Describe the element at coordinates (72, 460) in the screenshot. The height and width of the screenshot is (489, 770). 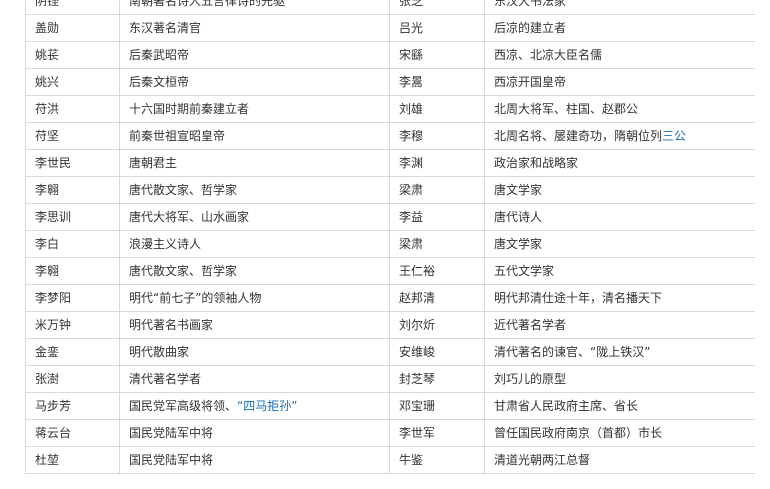
I see `person-link: 杜堃` at that location.